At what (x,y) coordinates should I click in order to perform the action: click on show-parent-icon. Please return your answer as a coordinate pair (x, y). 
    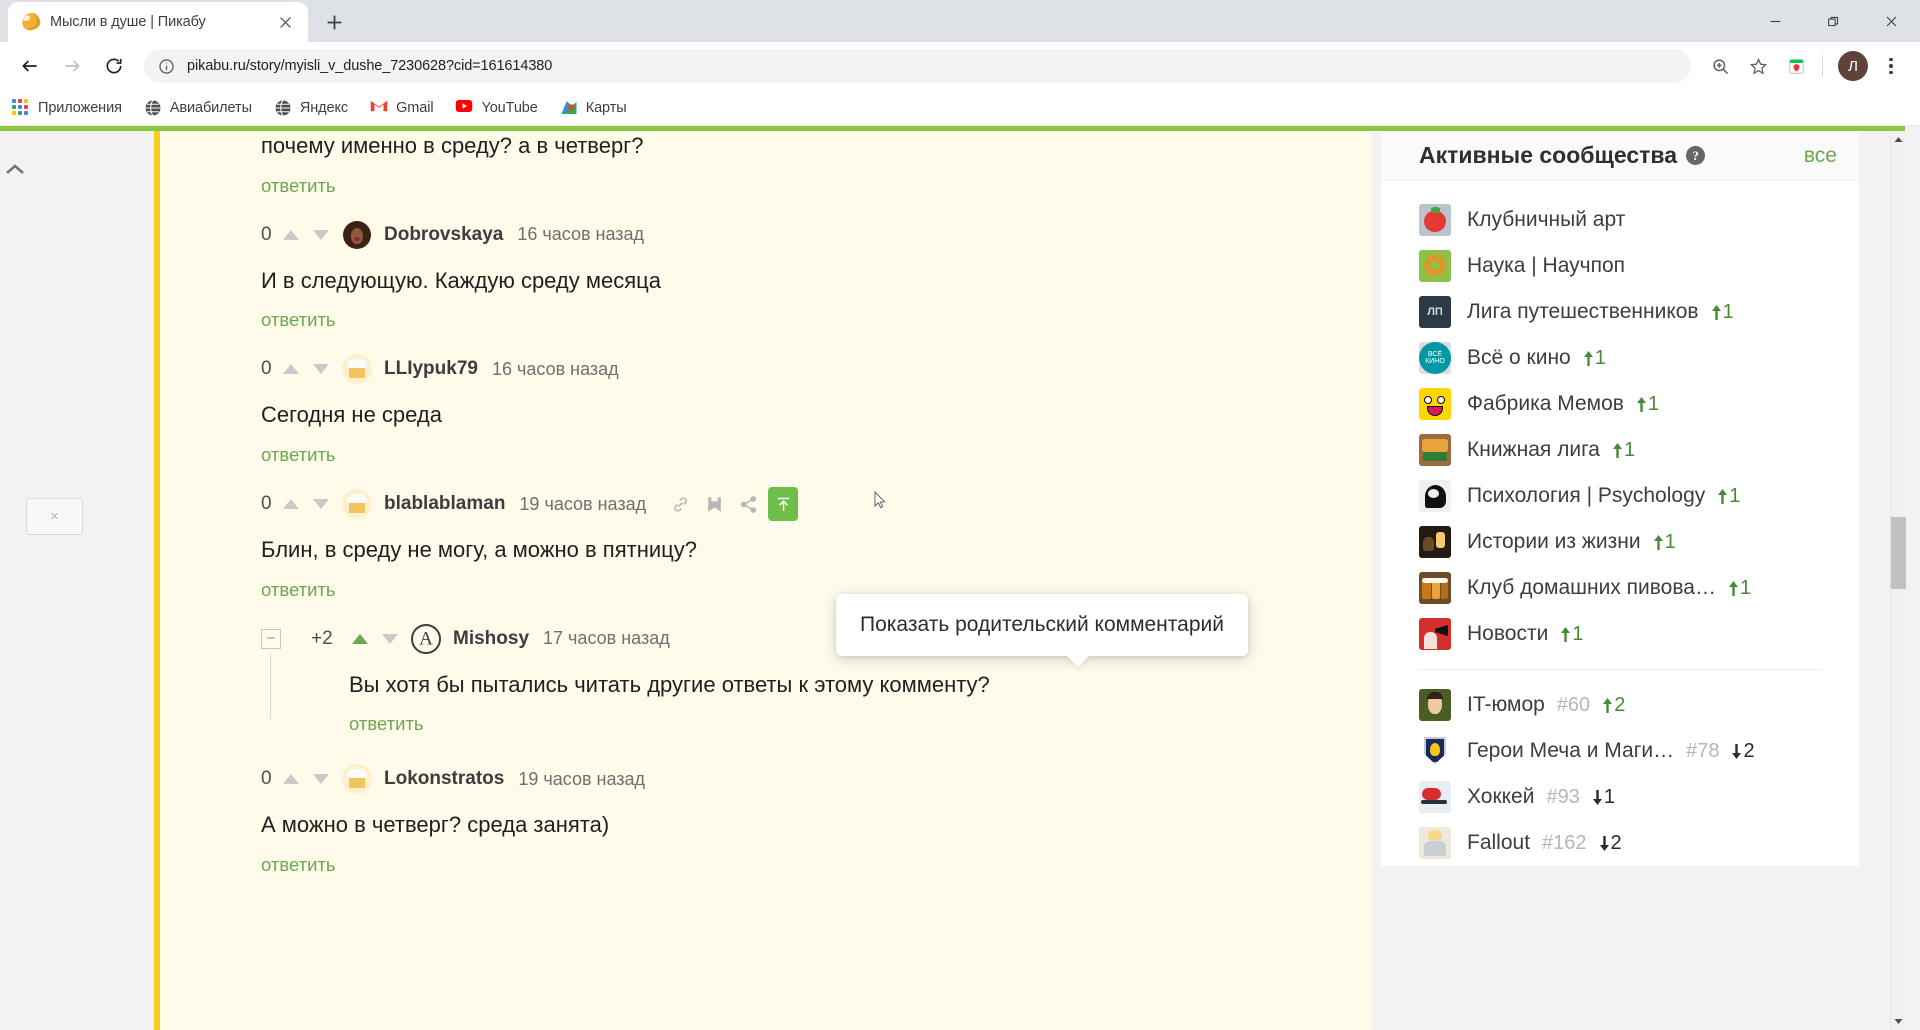
    Looking at the image, I should click on (783, 504).